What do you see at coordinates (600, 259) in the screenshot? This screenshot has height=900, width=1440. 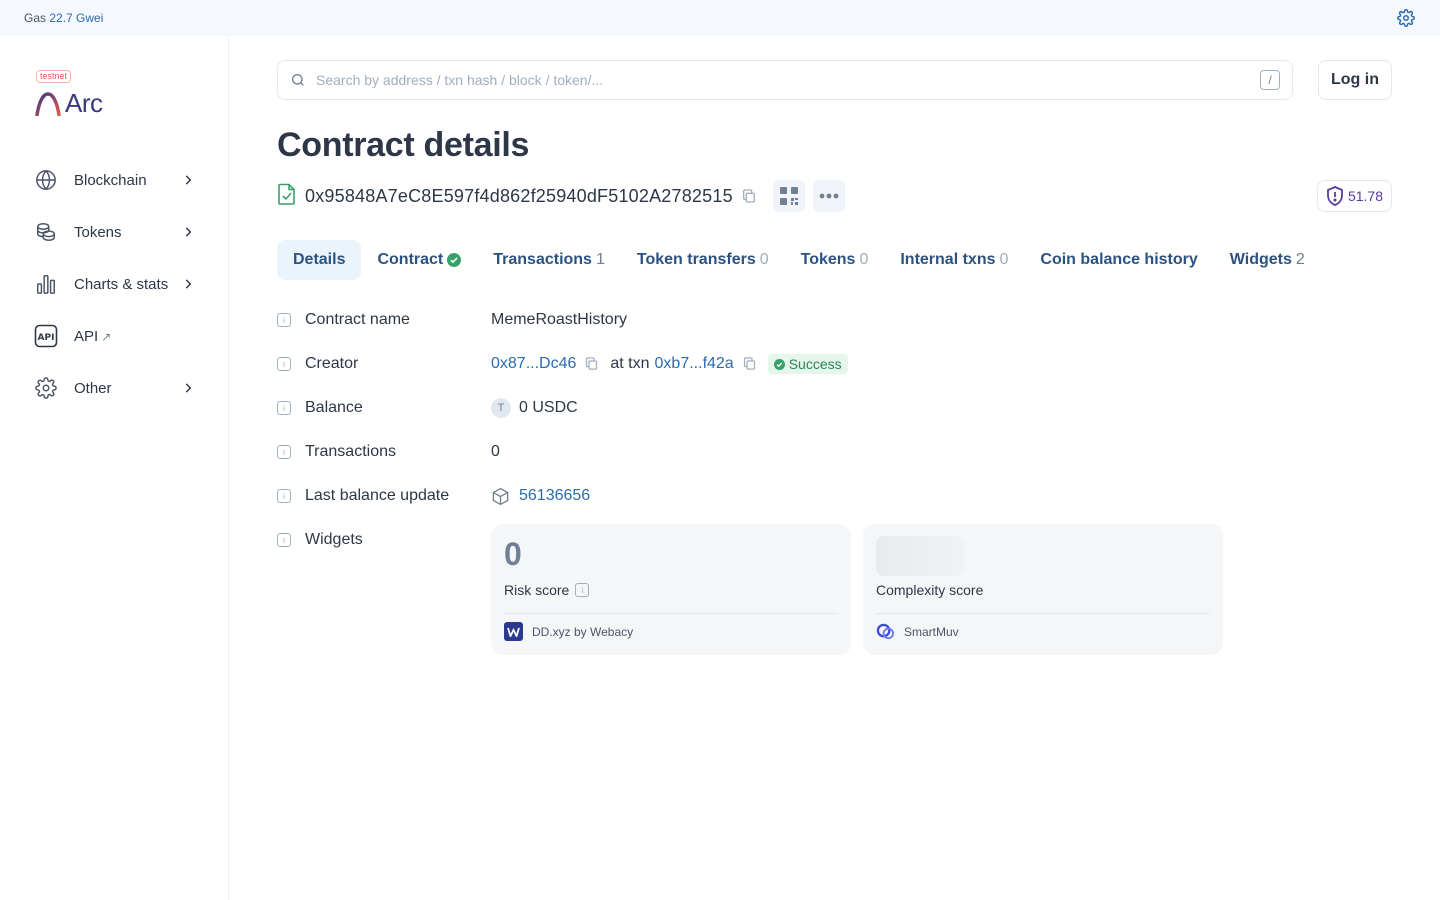 I see `tab-count: 1` at bounding box center [600, 259].